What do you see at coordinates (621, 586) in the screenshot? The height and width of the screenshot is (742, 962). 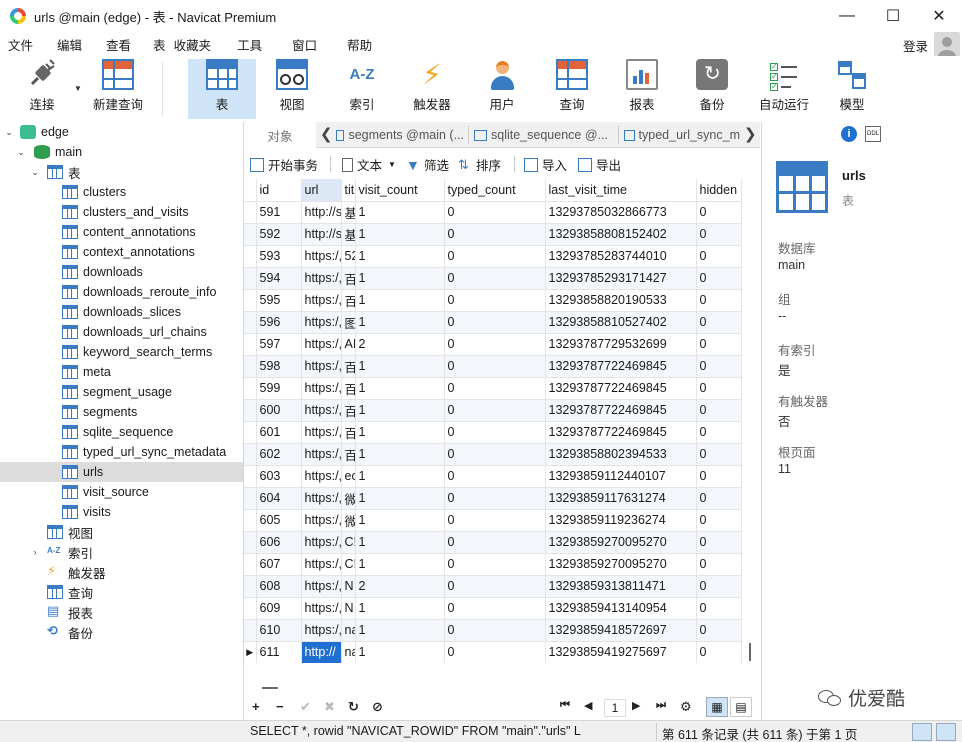 I see `table-cell: 13293859313811471` at bounding box center [621, 586].